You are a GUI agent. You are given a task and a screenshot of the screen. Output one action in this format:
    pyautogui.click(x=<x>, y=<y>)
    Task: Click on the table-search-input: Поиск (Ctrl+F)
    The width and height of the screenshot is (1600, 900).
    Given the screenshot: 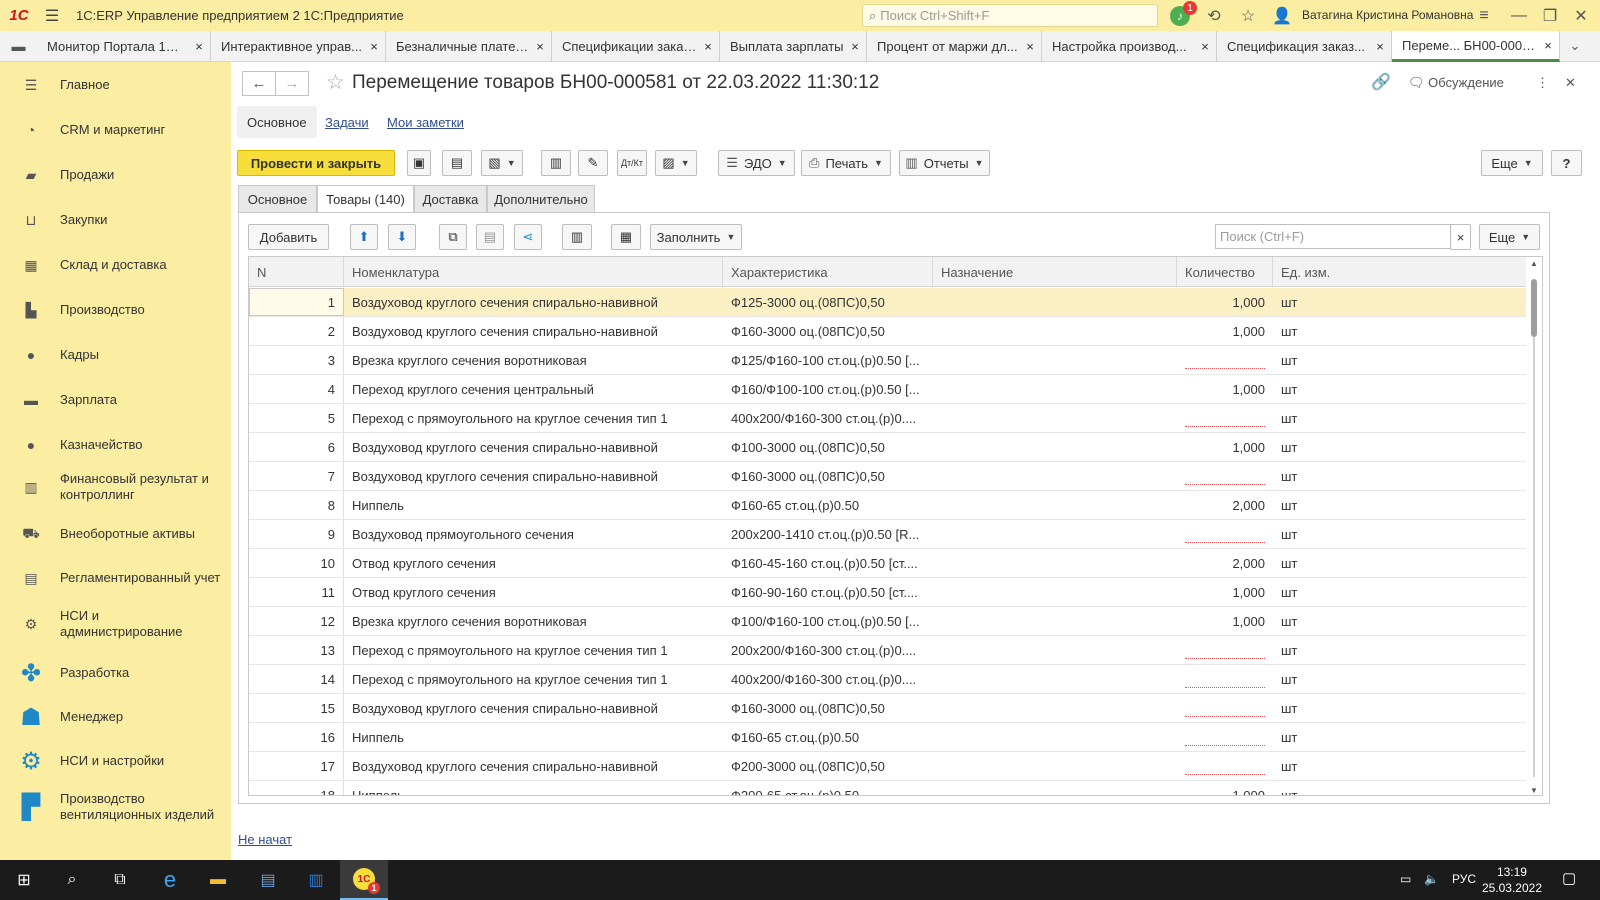 What is the action you would take?
    pyautogui.click(x=1333, y=236)
    